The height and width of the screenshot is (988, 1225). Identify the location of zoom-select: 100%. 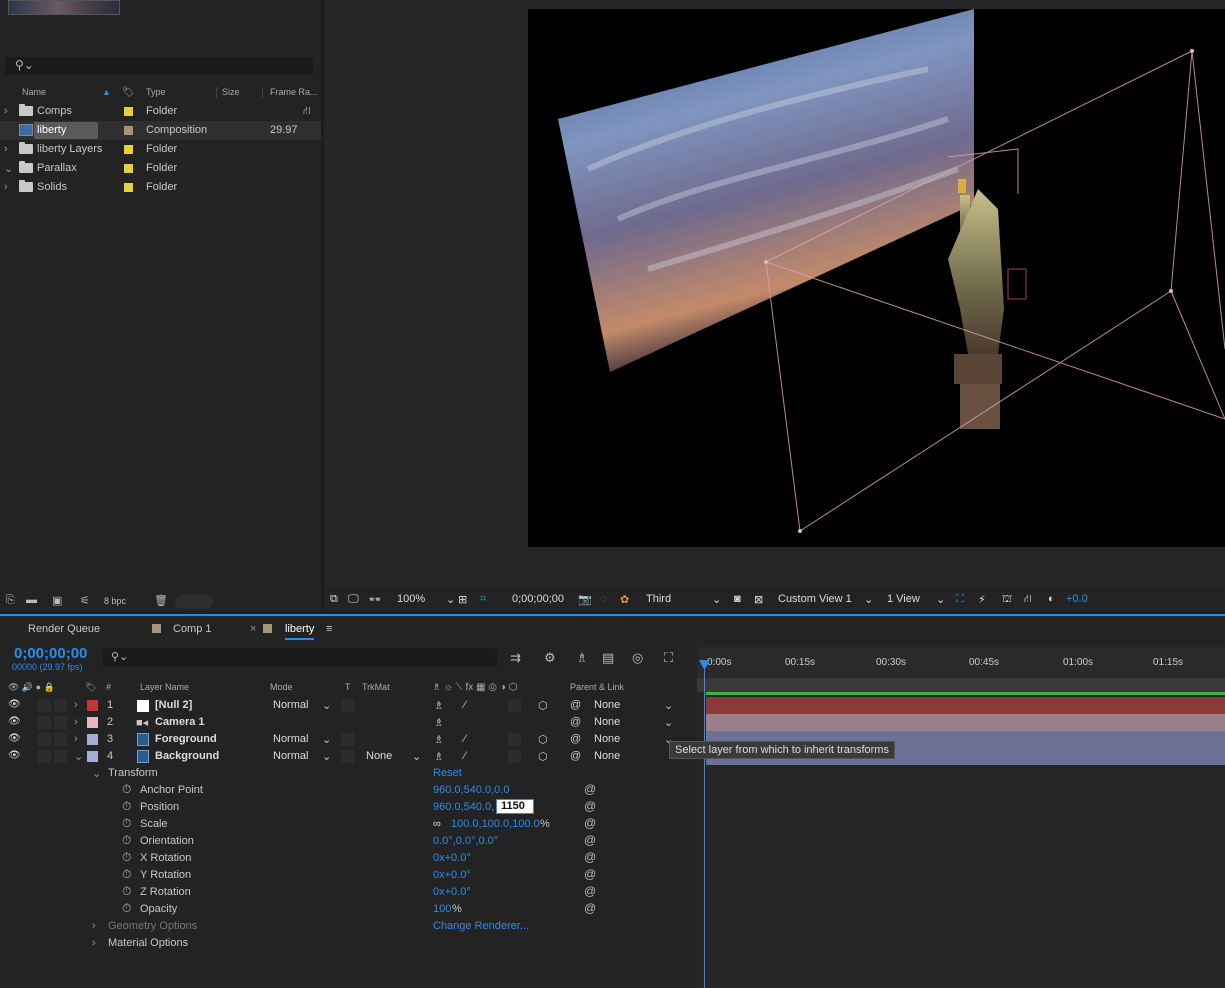
(411, 599).